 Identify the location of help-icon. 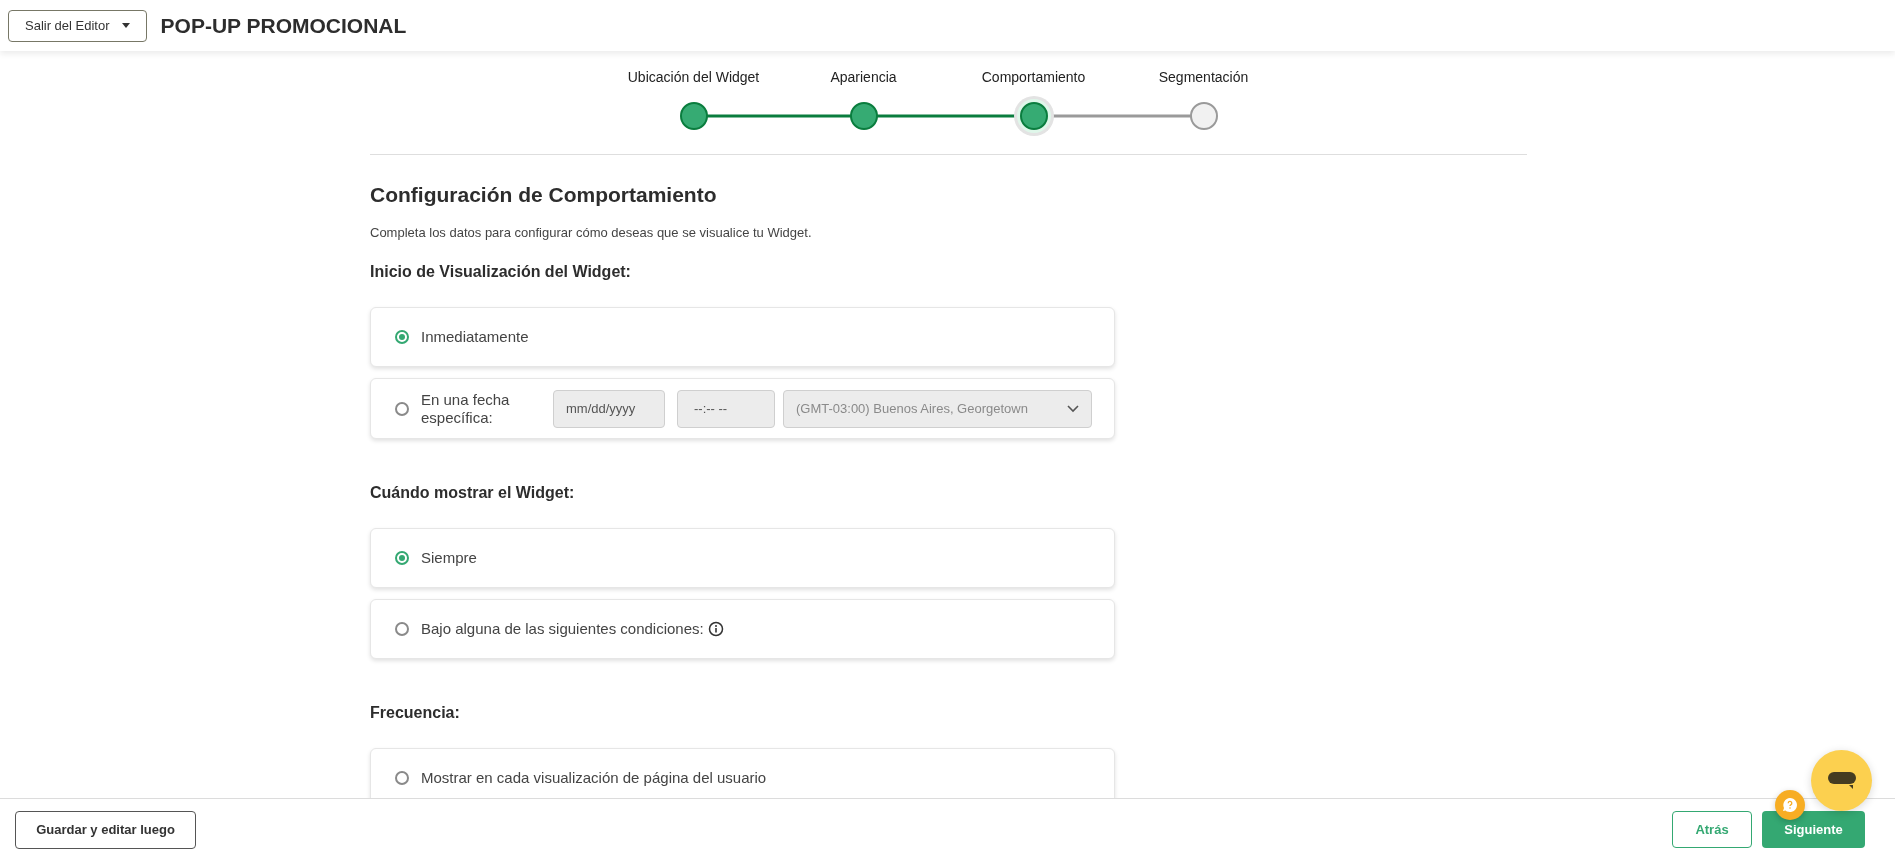
(1790, 805).